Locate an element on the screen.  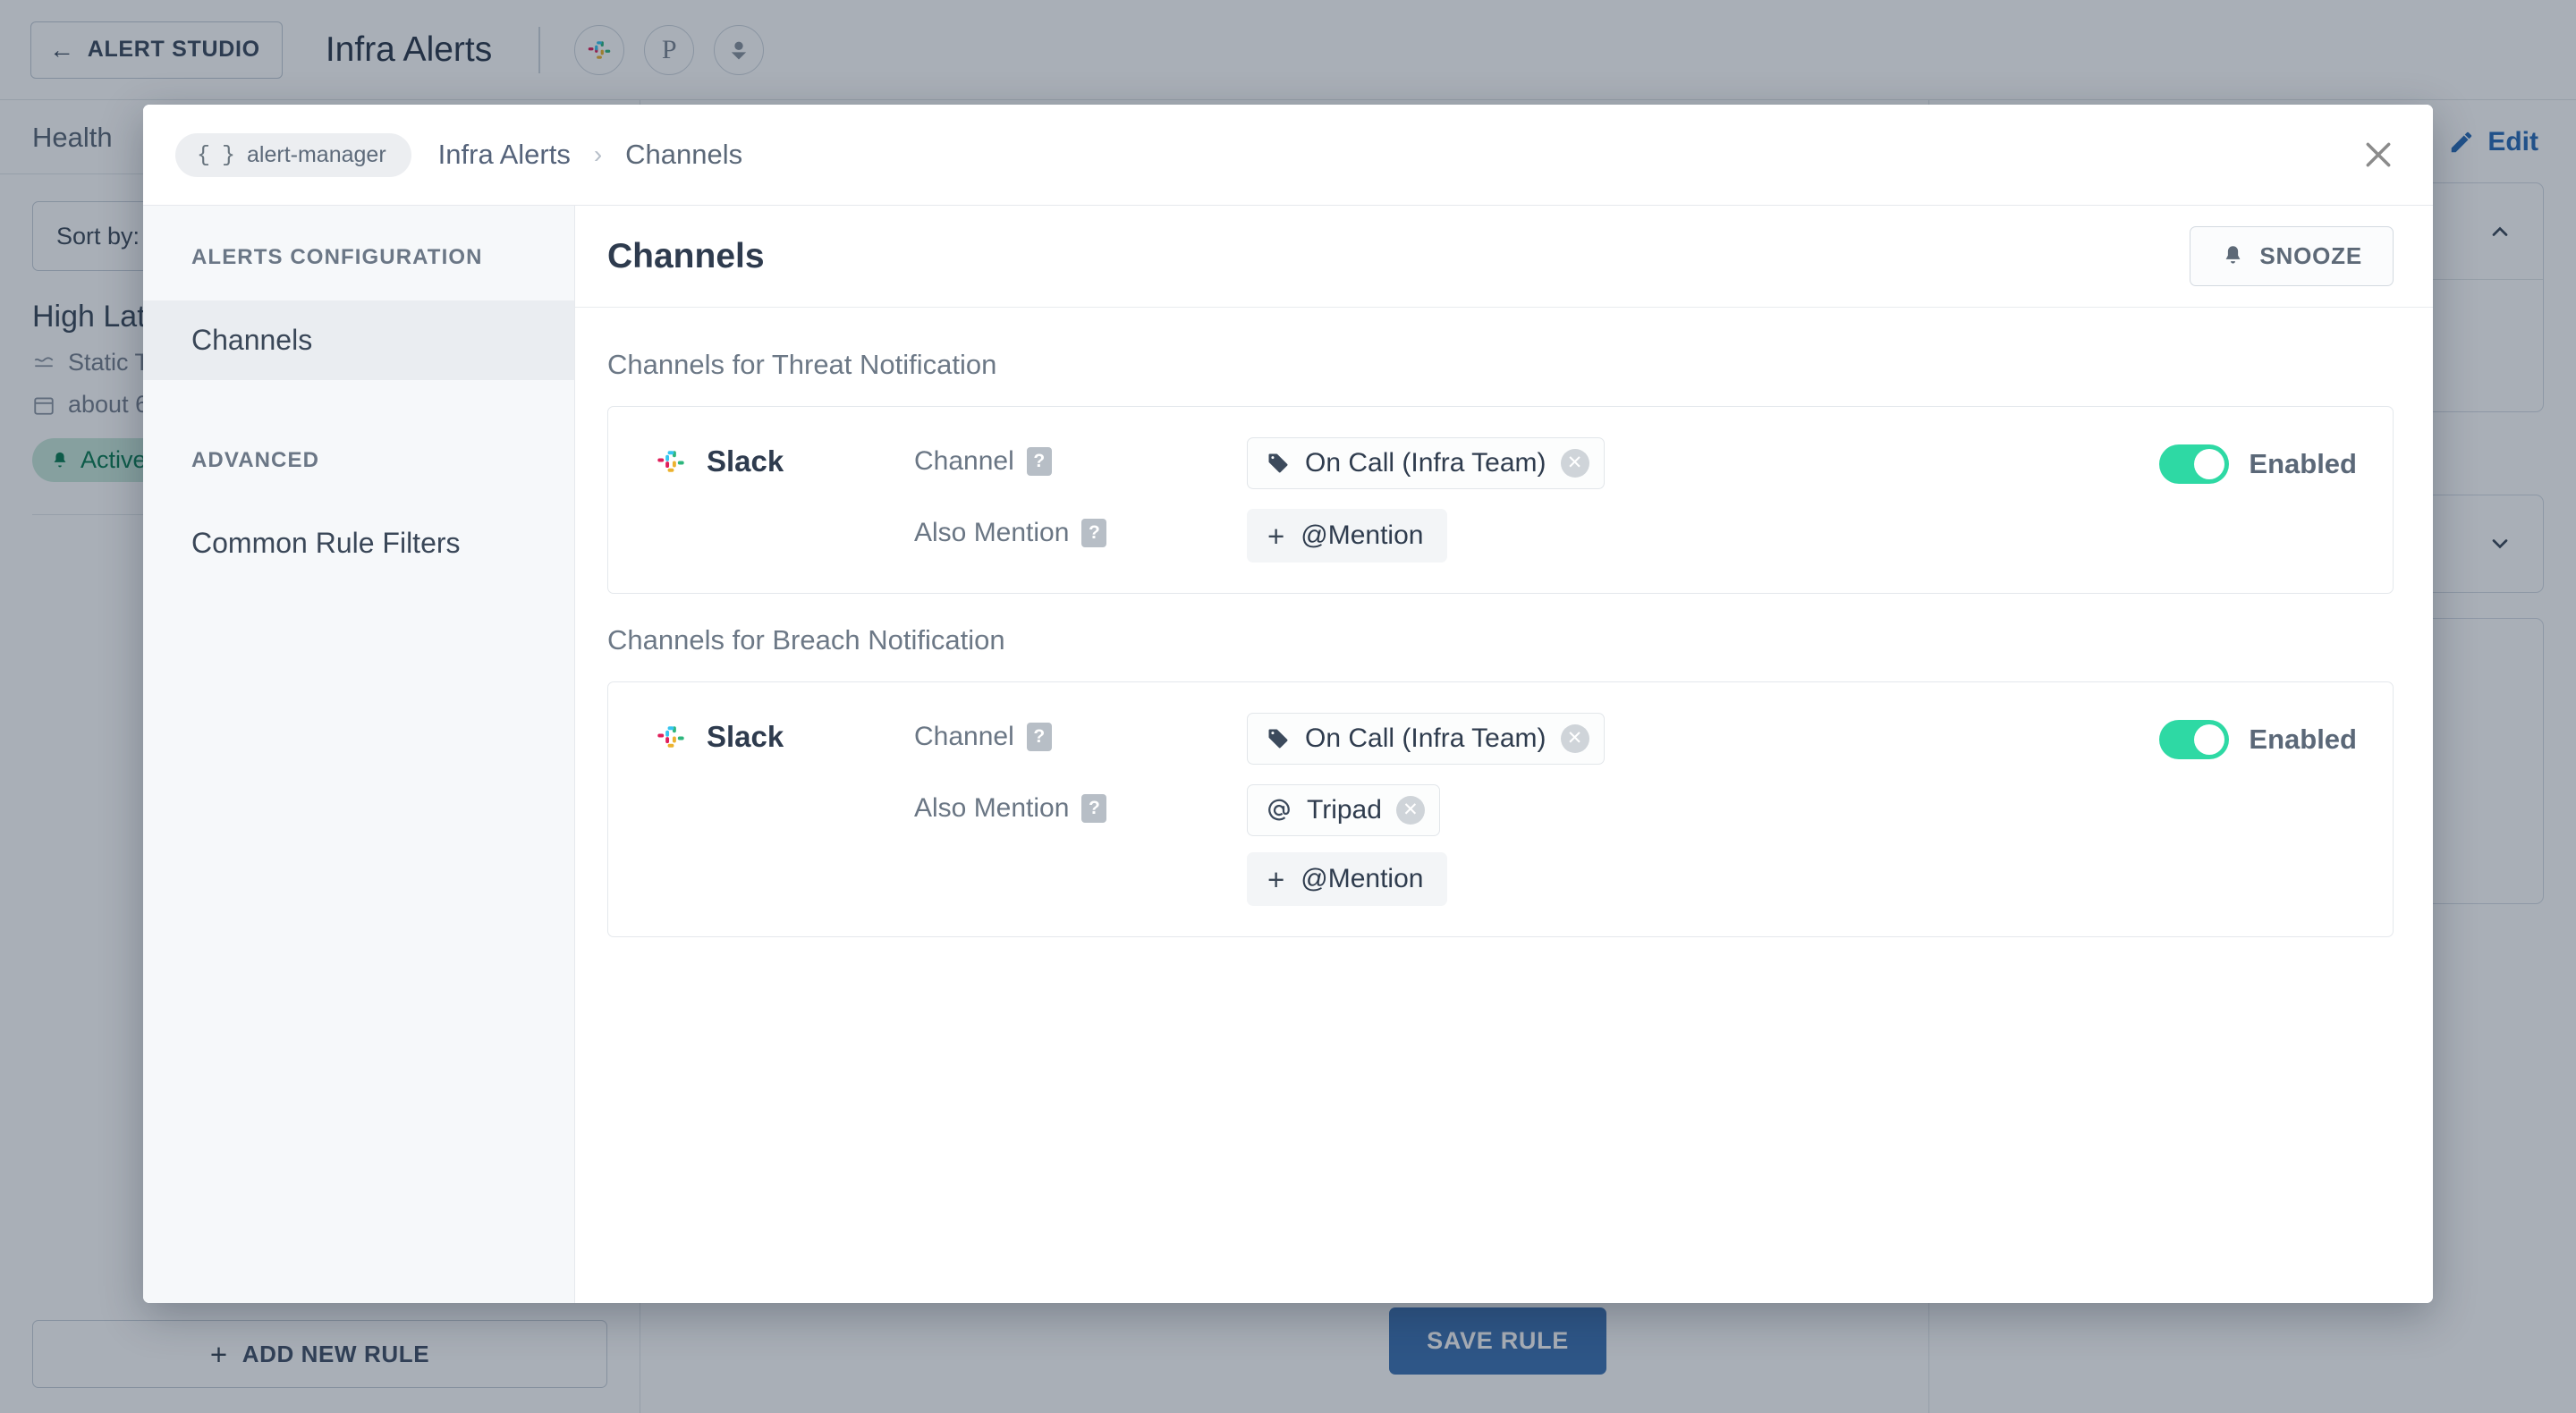
snooze-button: SNOOZE is located at coordinates (2292, 256).